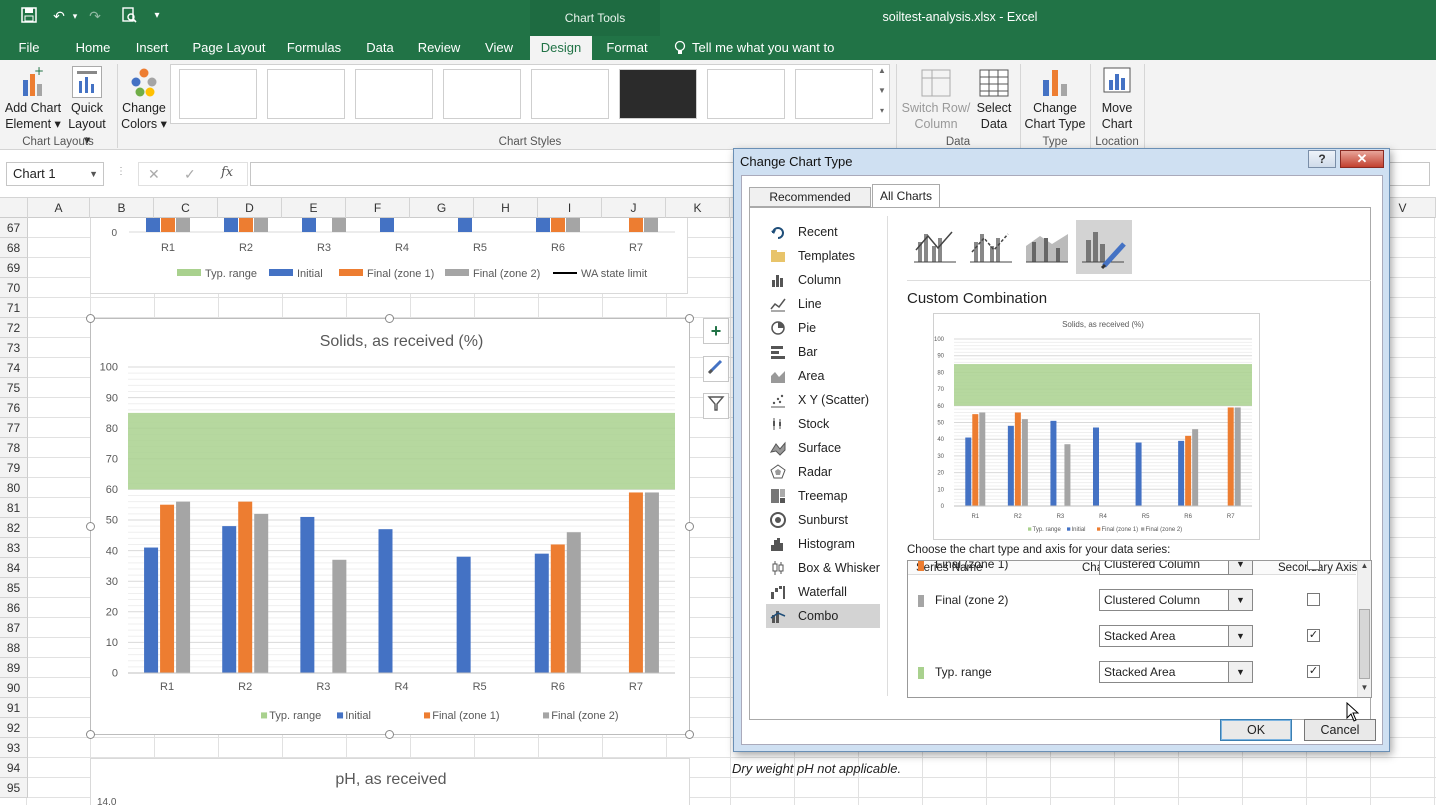 This screenshot has width=1436, height=808. I want to click on add-chart-element-button: Add Chart Element ▾, so click(33, 116).